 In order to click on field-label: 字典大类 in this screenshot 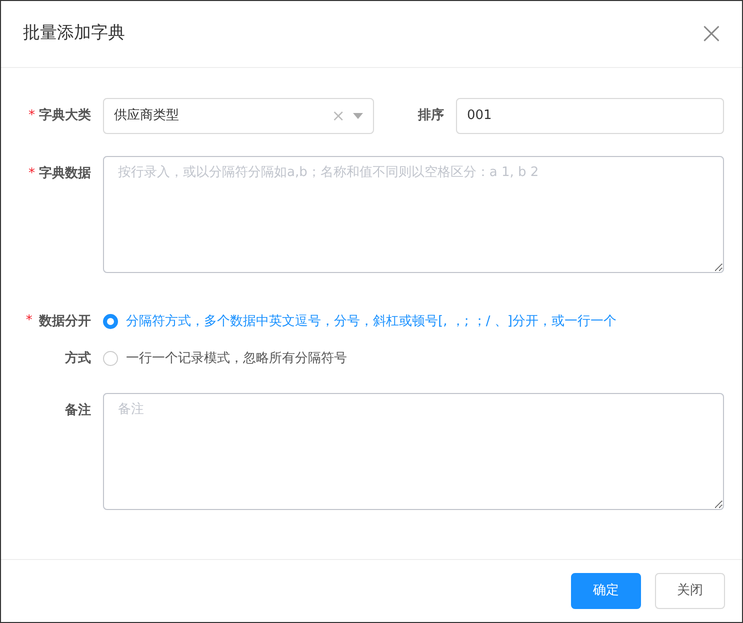, I will do `click(65, 115)`.